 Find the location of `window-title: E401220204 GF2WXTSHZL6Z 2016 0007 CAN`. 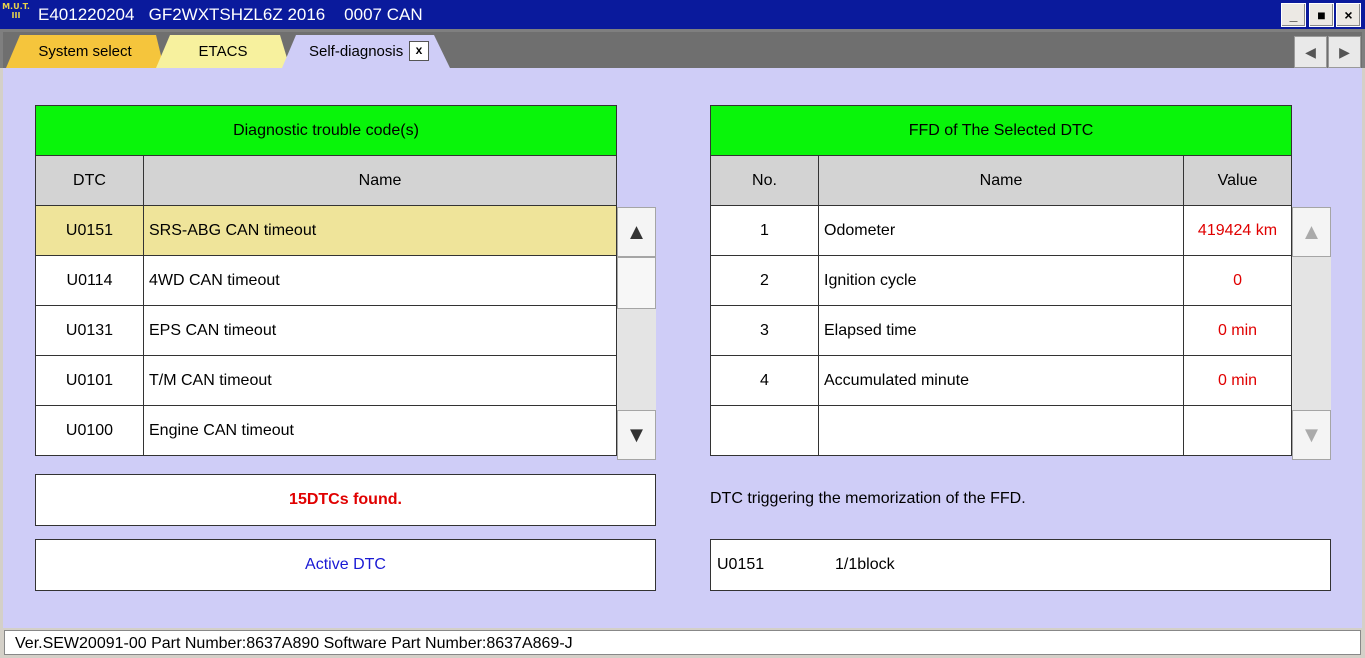

window-title: E401220204 GF2WXTSHZL6Z 2016 0007 CAN is located at coordinates (230, 14).